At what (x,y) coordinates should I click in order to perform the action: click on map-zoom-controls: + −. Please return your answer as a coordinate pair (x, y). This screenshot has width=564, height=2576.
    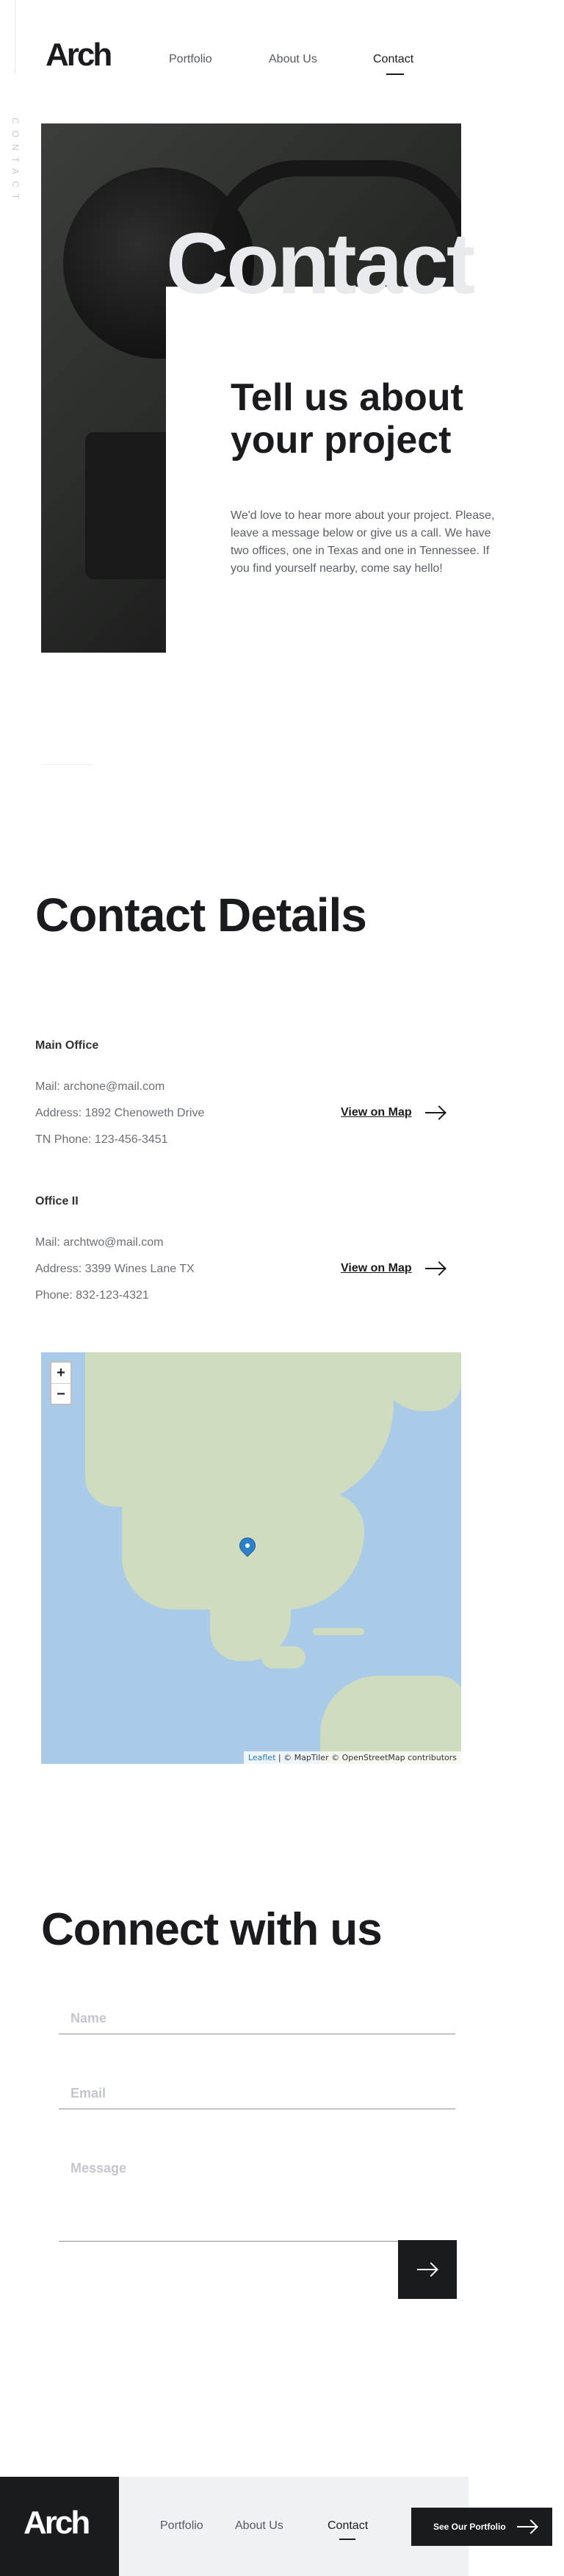
    Looking at the image, I should click on (61, 1383).